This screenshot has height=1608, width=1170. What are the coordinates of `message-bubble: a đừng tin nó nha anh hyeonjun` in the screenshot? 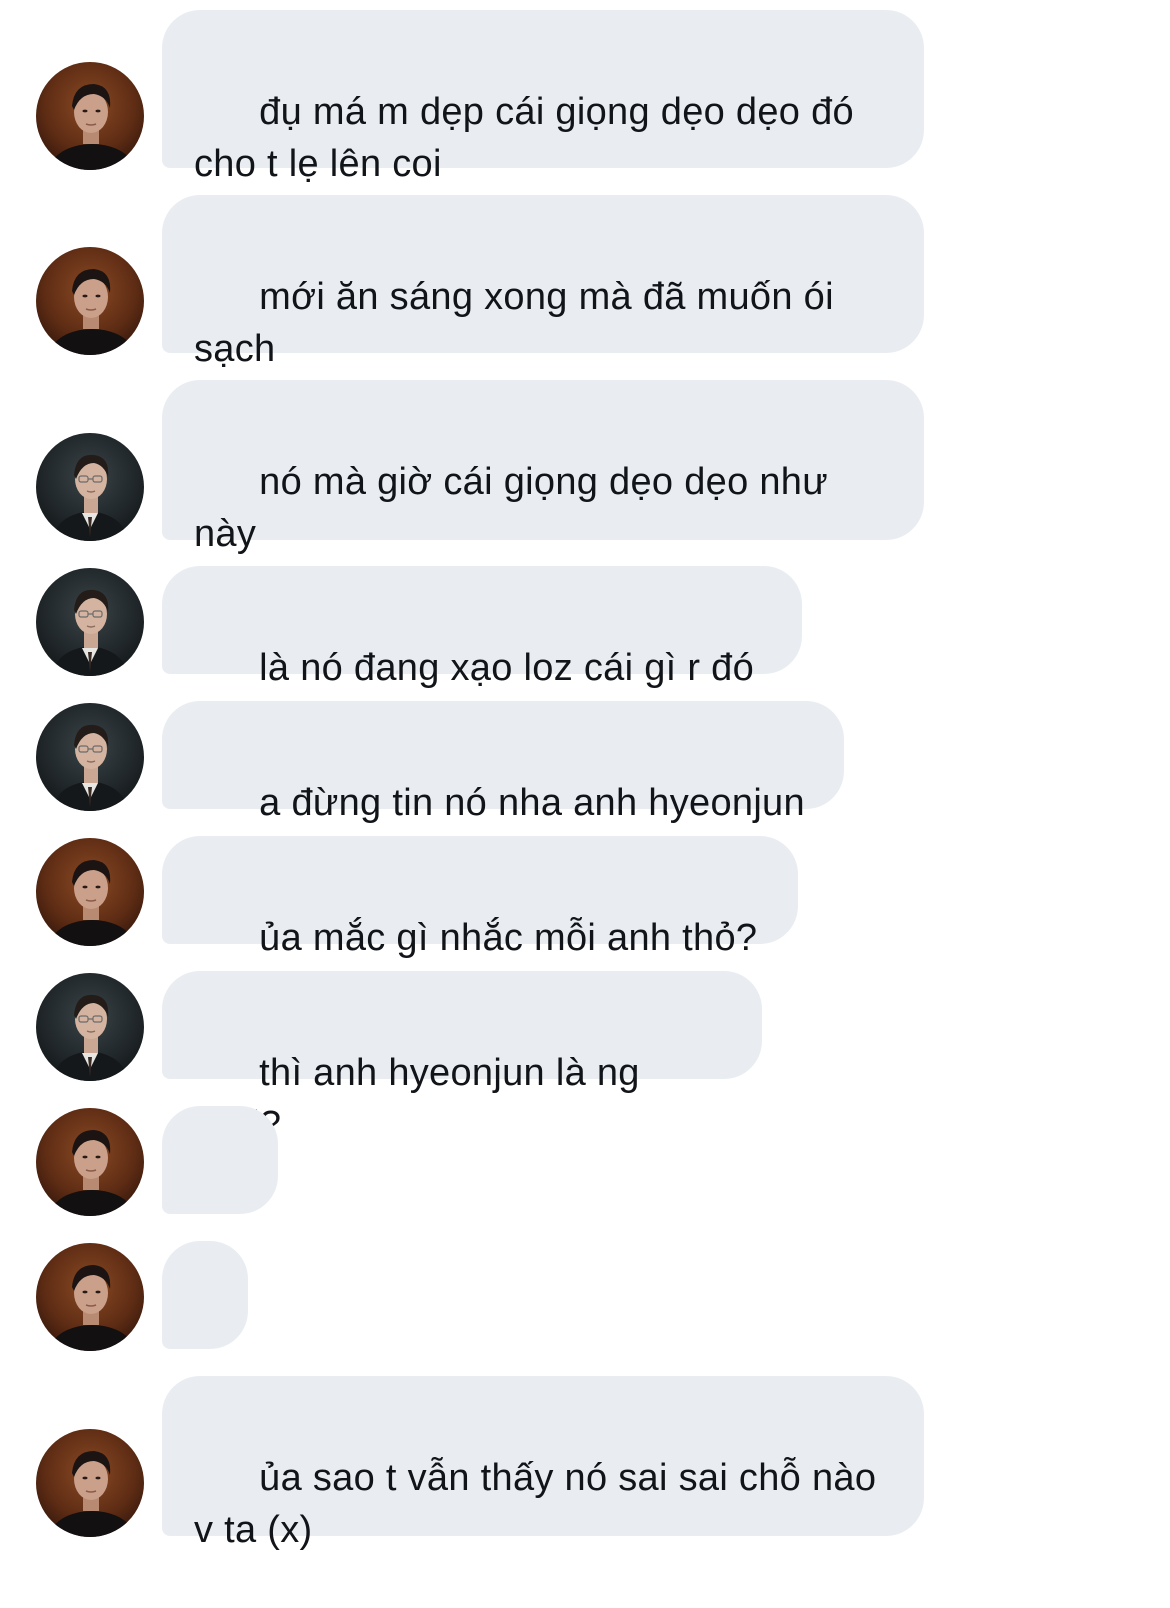 It's located at (503, 762).